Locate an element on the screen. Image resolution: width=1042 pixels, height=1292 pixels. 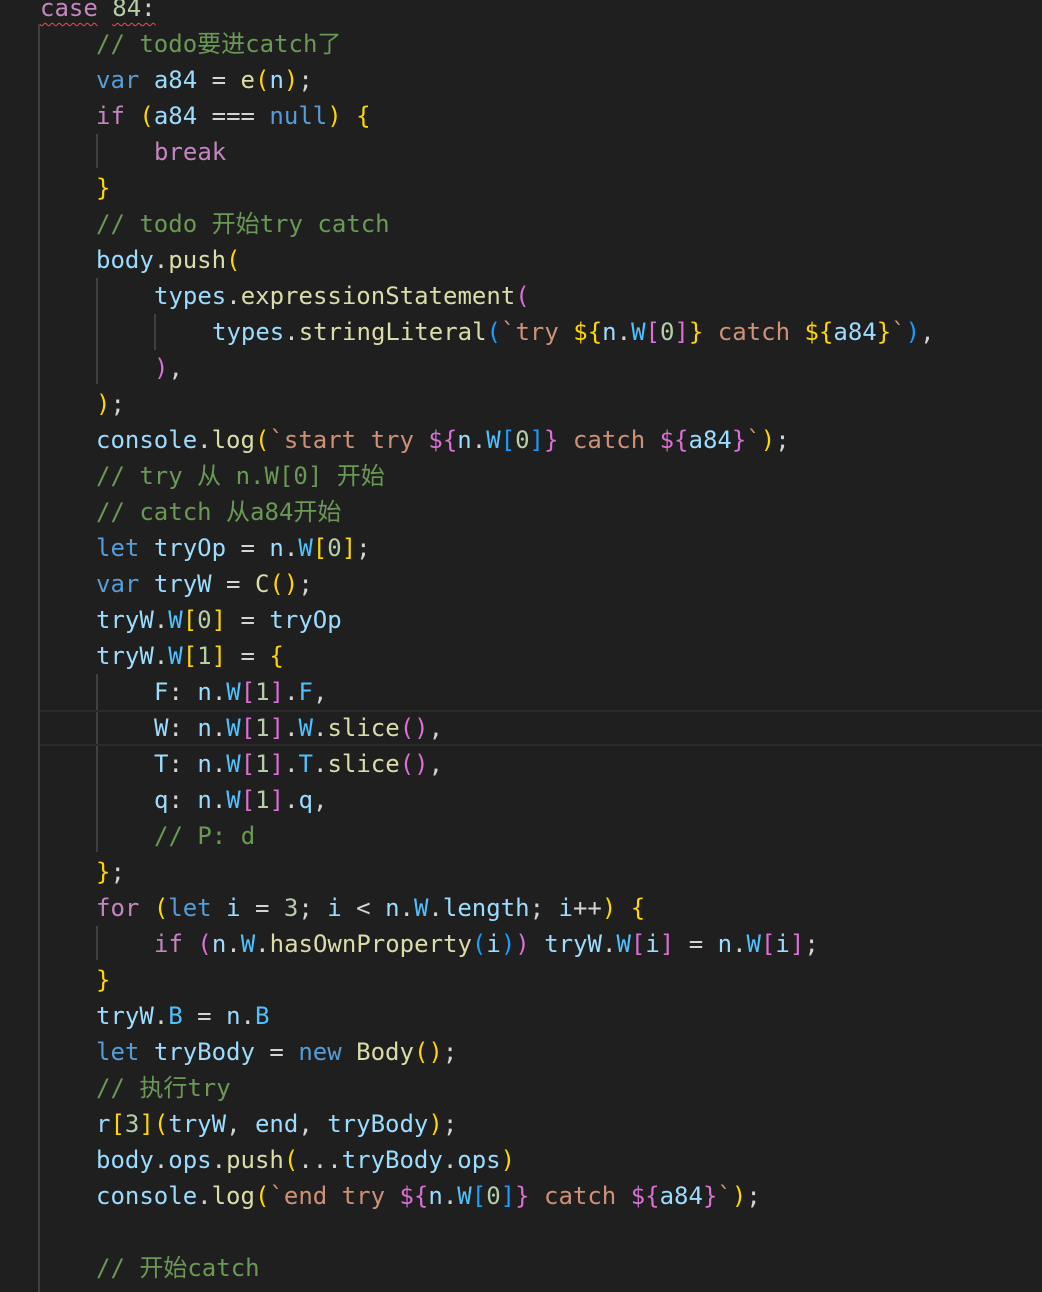
code-token: types is located at coordinates (248, 332).